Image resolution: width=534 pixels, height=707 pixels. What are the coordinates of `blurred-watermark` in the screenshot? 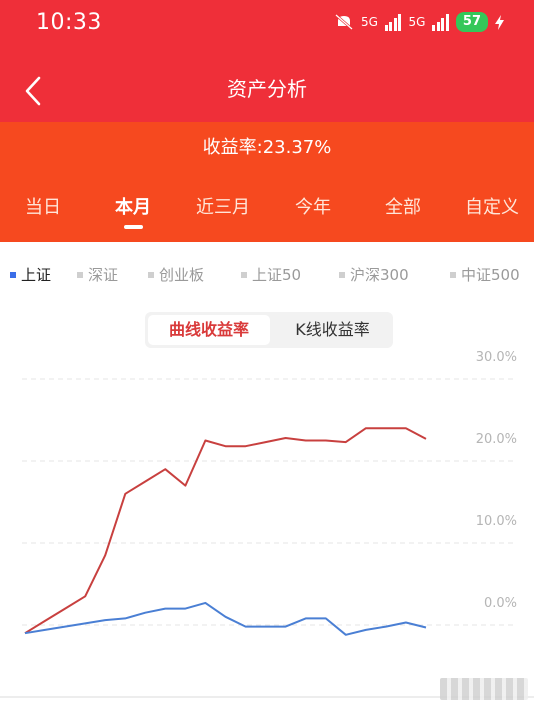 It's located at (484, 689).